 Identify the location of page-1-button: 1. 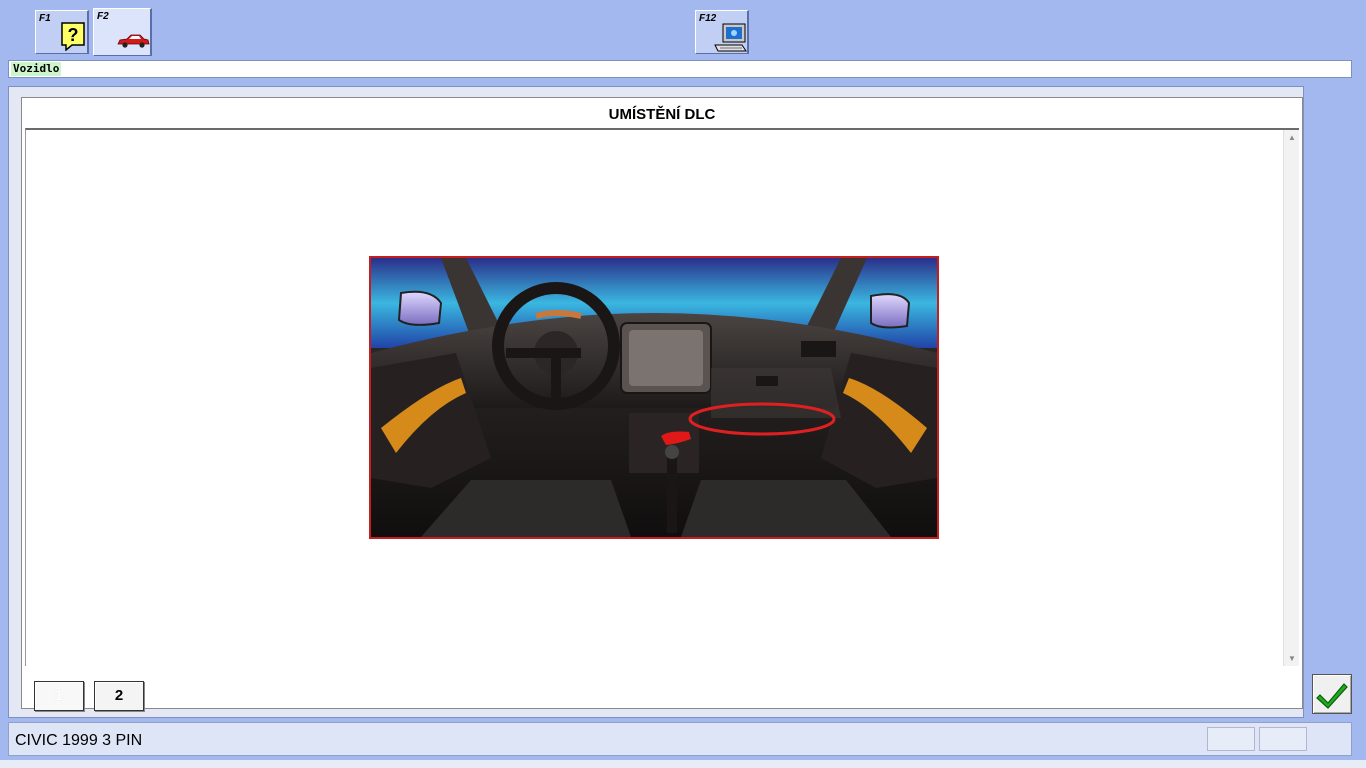
(59, 696).